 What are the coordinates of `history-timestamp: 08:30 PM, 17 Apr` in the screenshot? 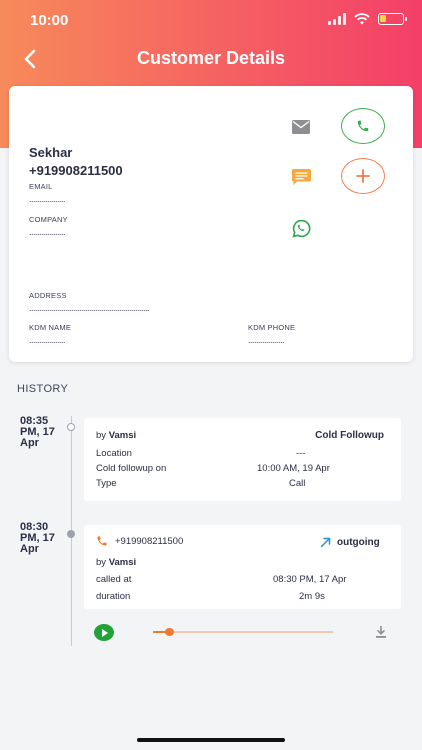 It's located at (37, 538).